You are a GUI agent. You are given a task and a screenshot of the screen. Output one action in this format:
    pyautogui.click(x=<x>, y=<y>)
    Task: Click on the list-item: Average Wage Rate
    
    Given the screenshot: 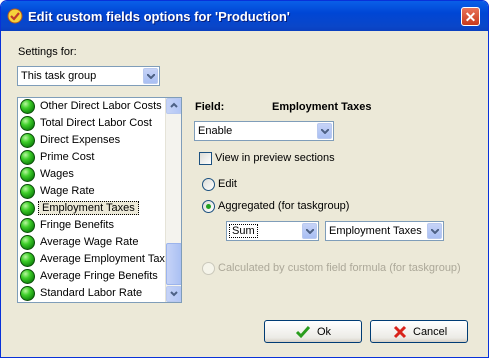 What is the action you would take?
    pyautogui.click(x=93, y=243)
    